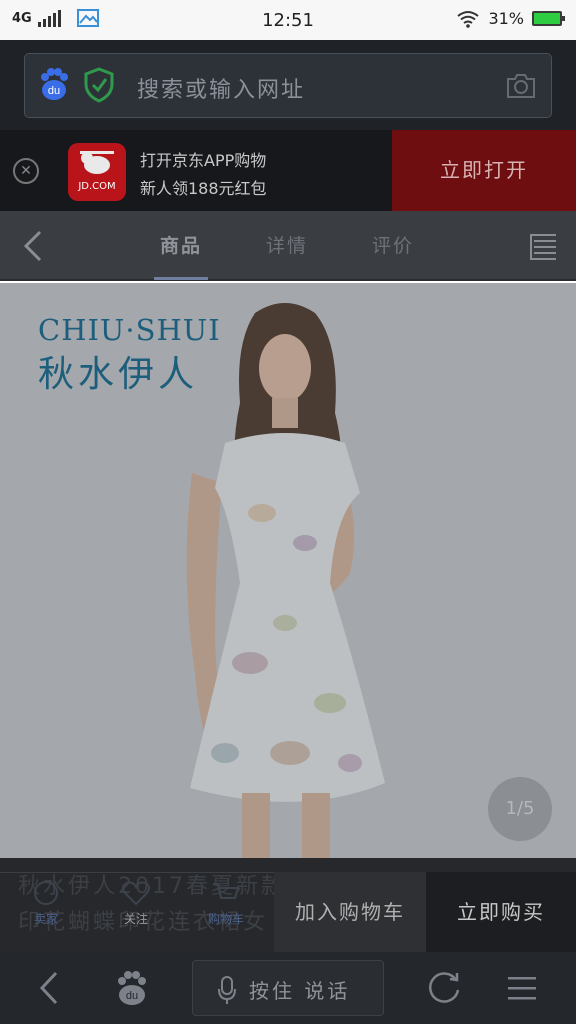 The height and width of the screenshot is (1024, 576). I want to click on jd-app-logo: JD.COM, so click(97, 172).